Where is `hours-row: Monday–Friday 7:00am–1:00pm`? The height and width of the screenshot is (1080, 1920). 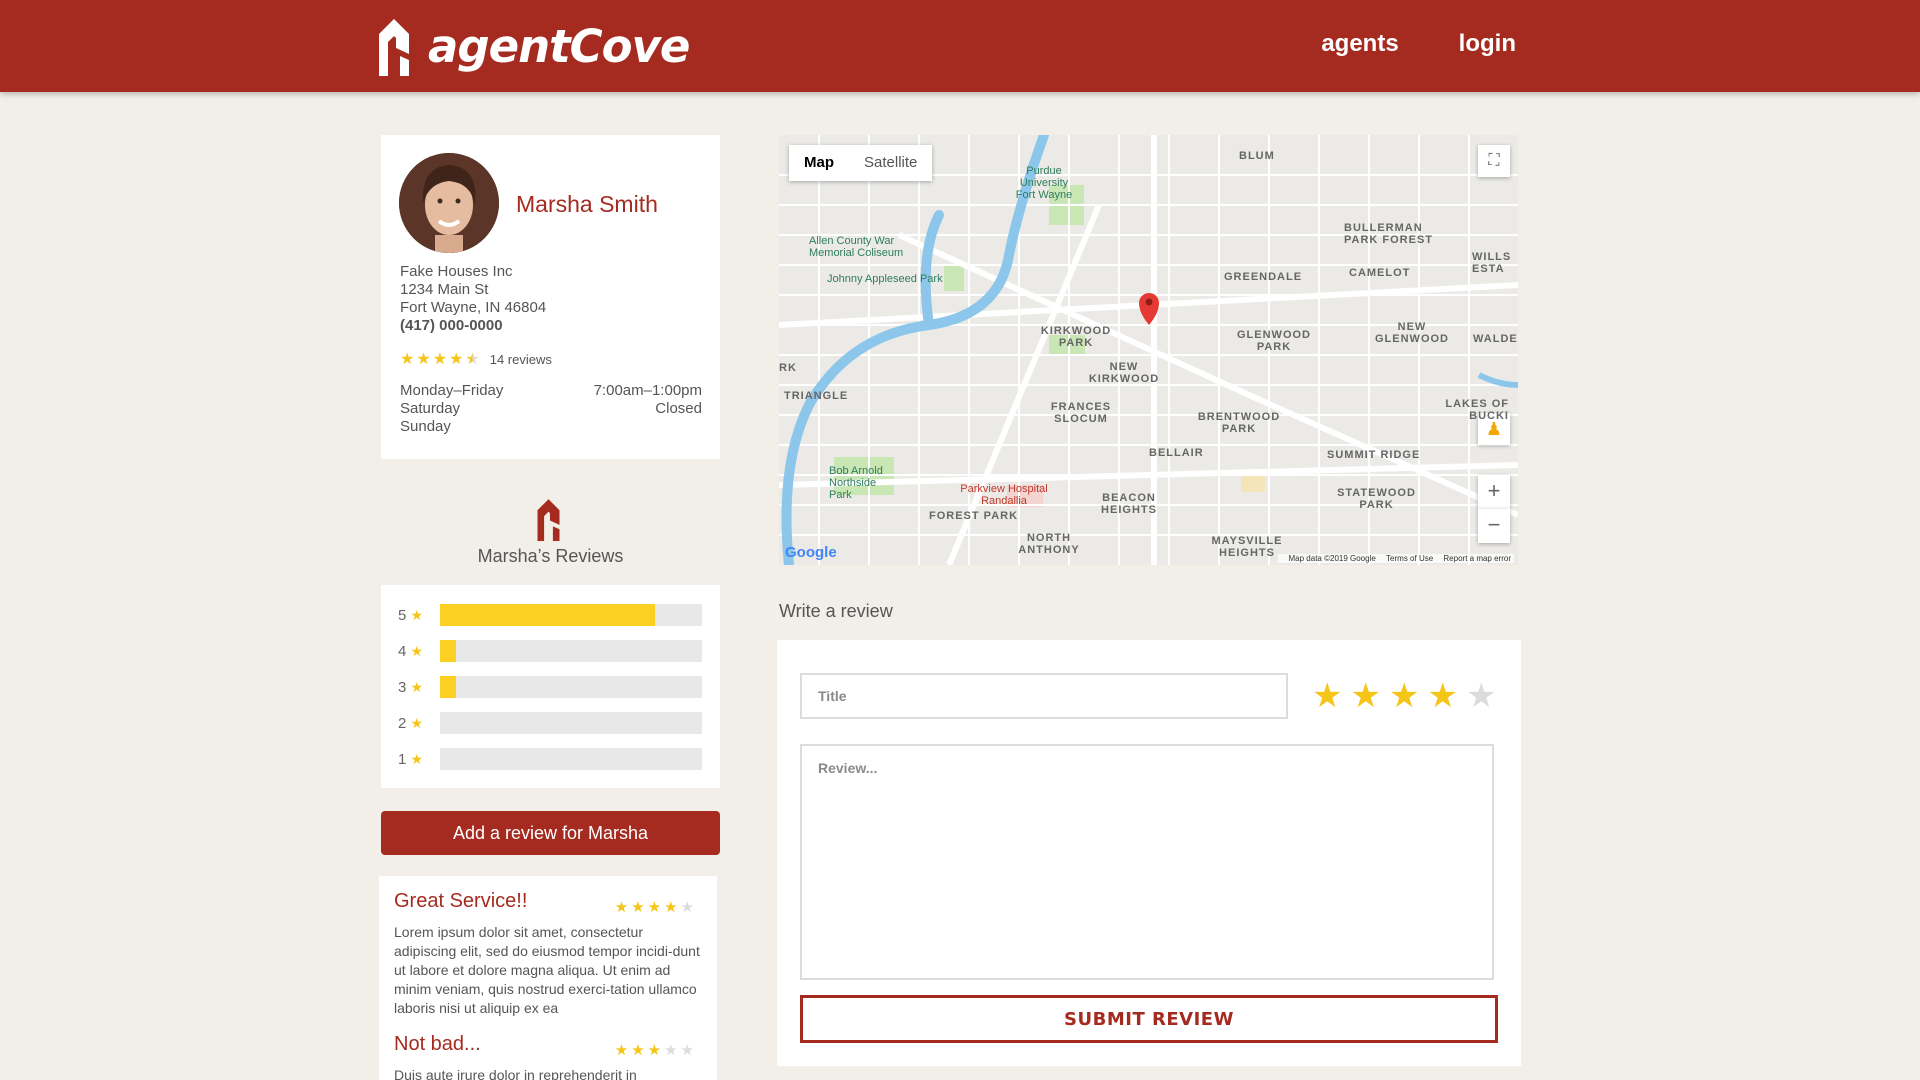 hours-row: Monday–Friday 7:00am–1:00pm is located at coordinates (551, 391).